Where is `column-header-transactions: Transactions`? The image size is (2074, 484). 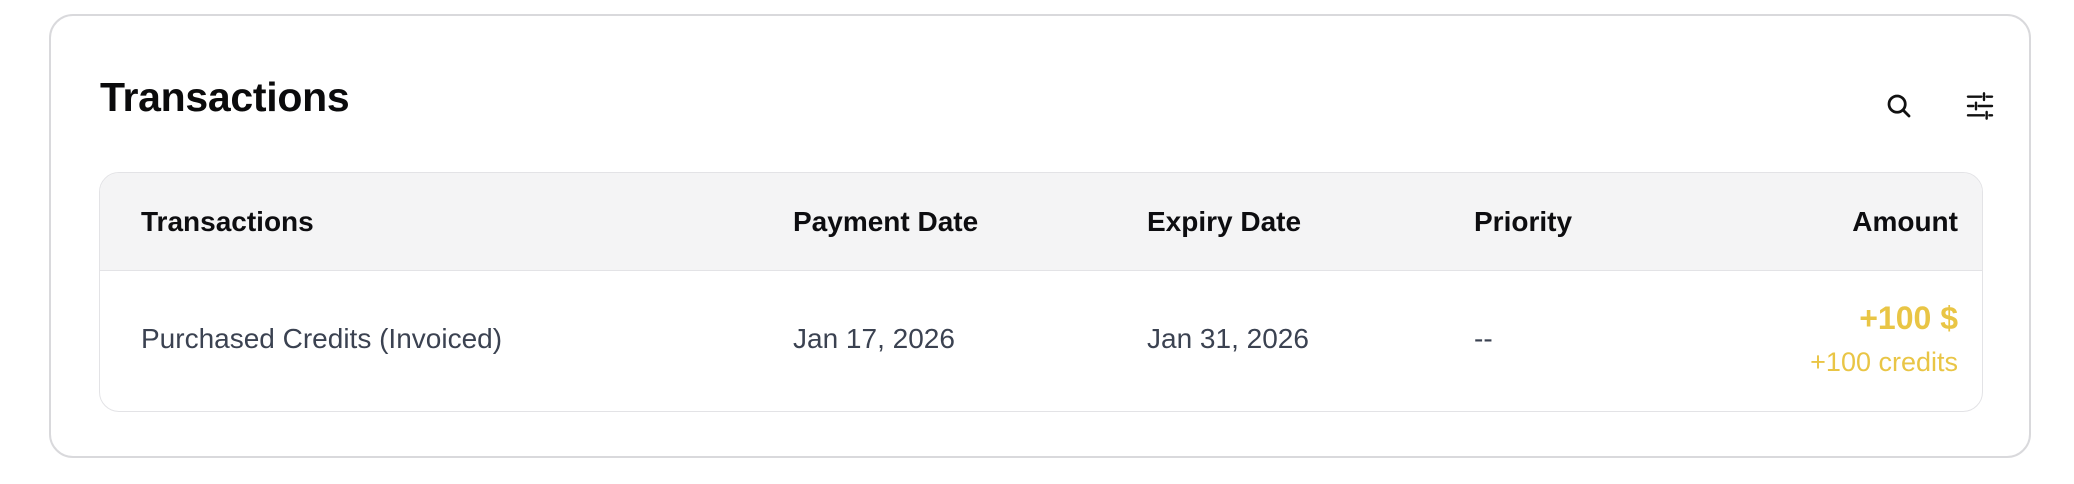 column-header-transactions: Transactions is located at coordinates (227, 222).